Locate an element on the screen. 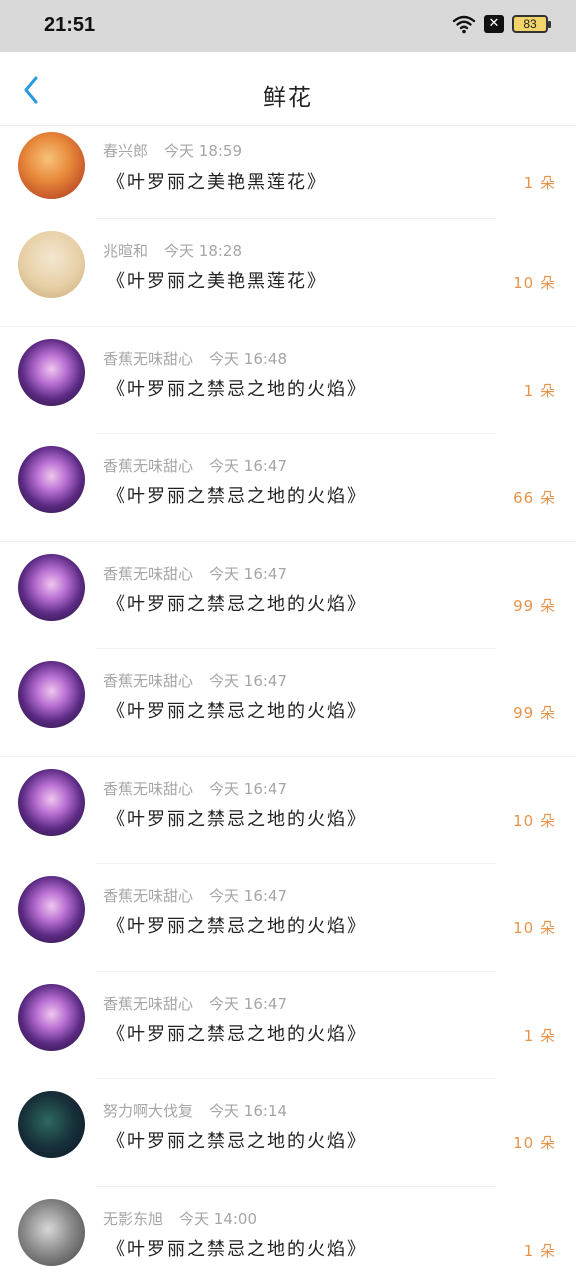 This screenshot has height=1280, width=576. sender-line: 努力啊大伐复 今天 16:14 is located at coordinates (195, 1110).